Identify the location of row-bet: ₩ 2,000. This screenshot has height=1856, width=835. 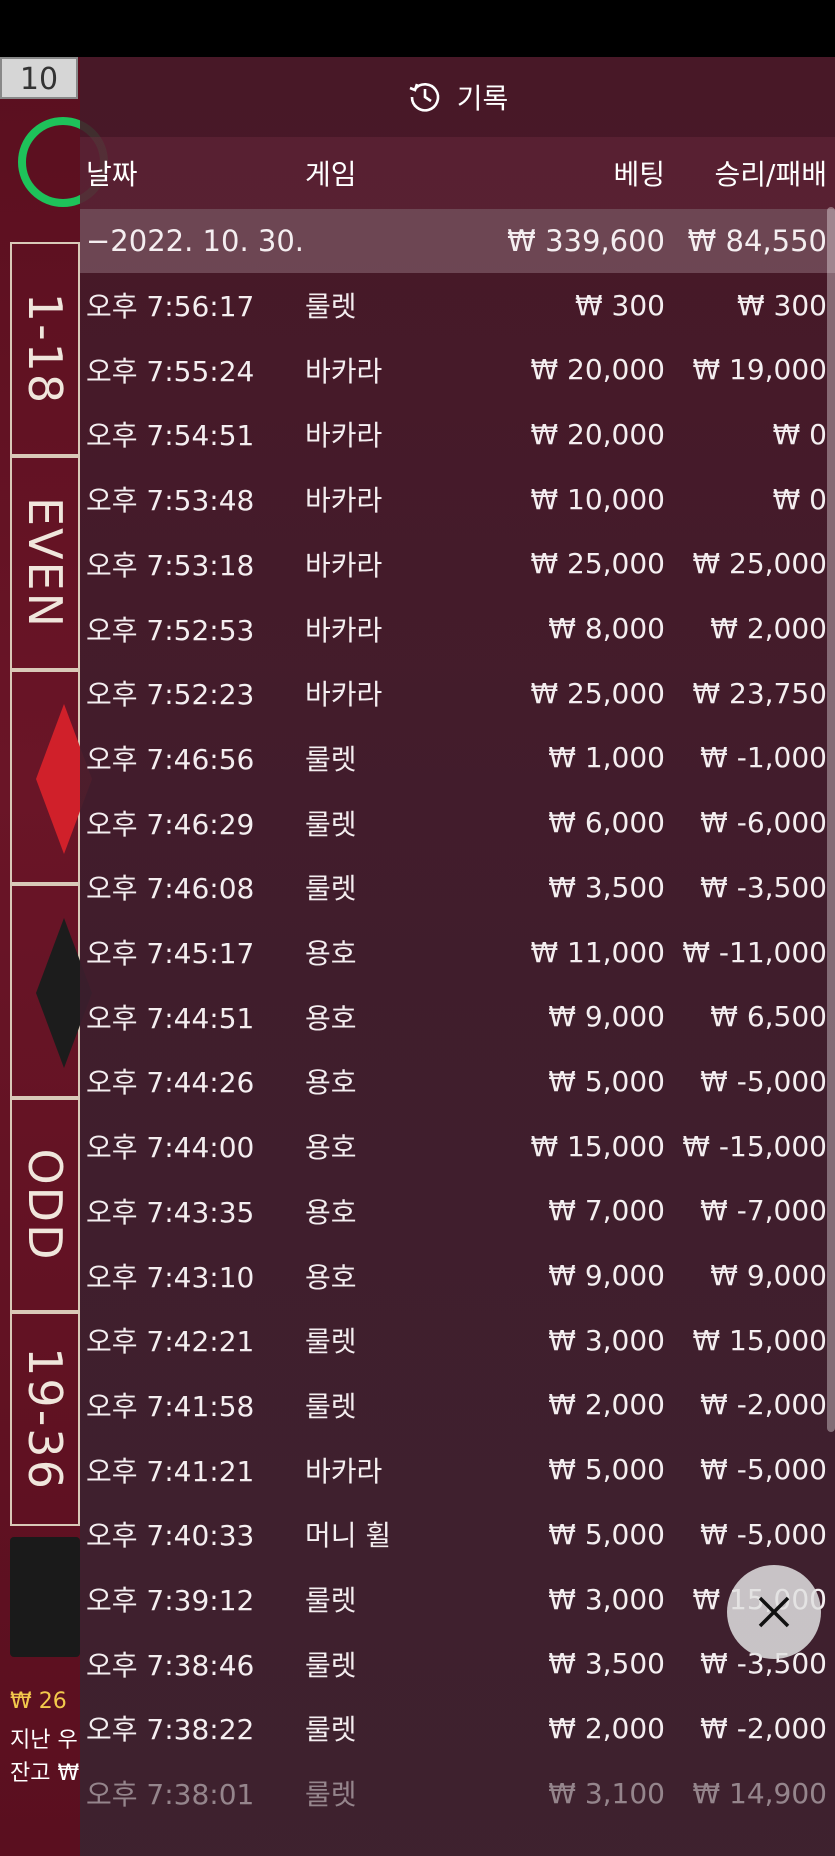
(606, 1405).